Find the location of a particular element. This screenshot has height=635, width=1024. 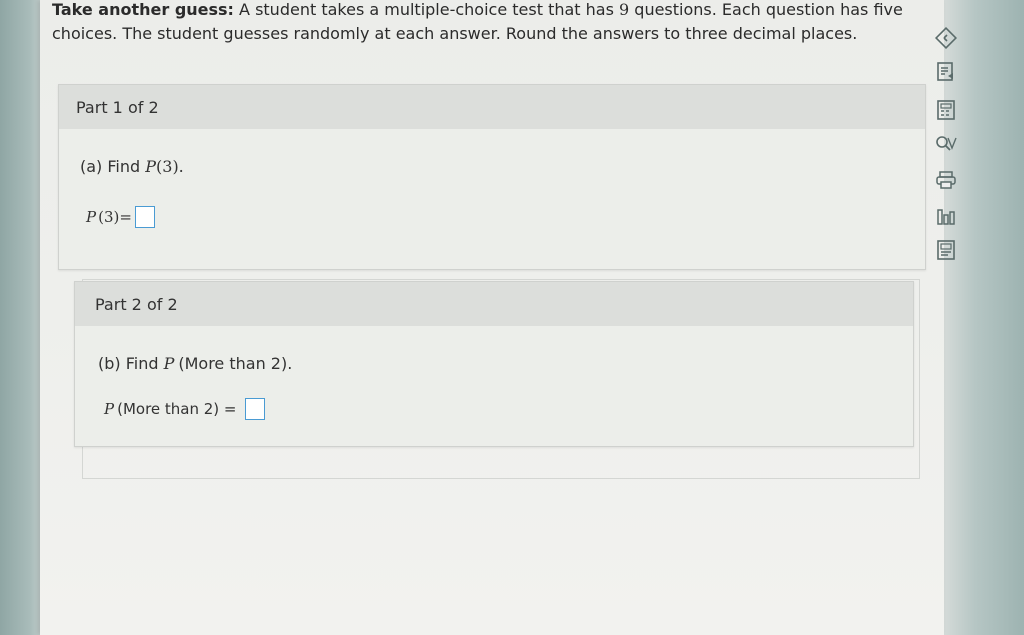

part-2-title: Part 2 of 2 is located at coordinates (136, 304).